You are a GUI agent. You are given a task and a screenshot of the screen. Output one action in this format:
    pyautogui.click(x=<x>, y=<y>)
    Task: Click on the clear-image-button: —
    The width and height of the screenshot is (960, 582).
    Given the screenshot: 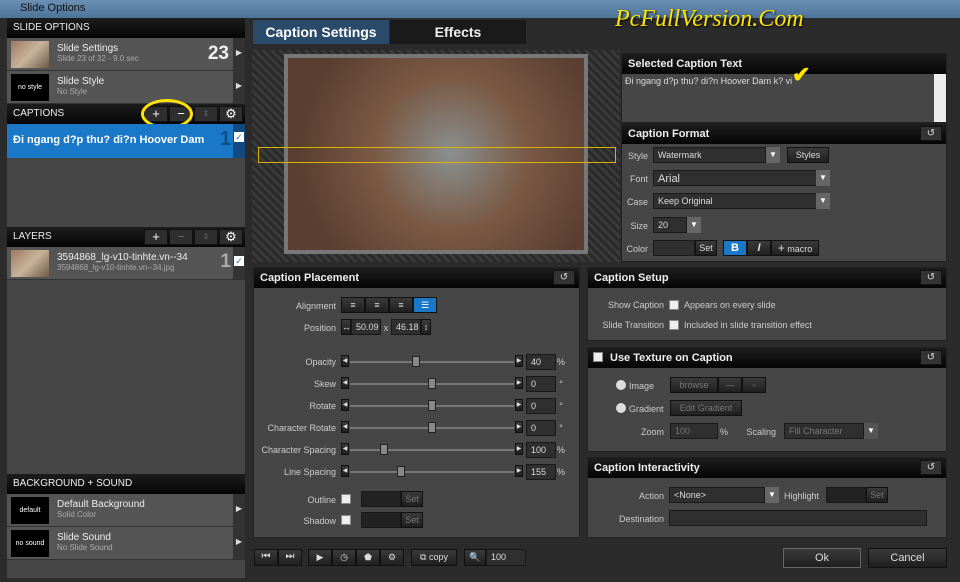 What is the action you would take?
    pyautogui.click(x=730, y=385)
    